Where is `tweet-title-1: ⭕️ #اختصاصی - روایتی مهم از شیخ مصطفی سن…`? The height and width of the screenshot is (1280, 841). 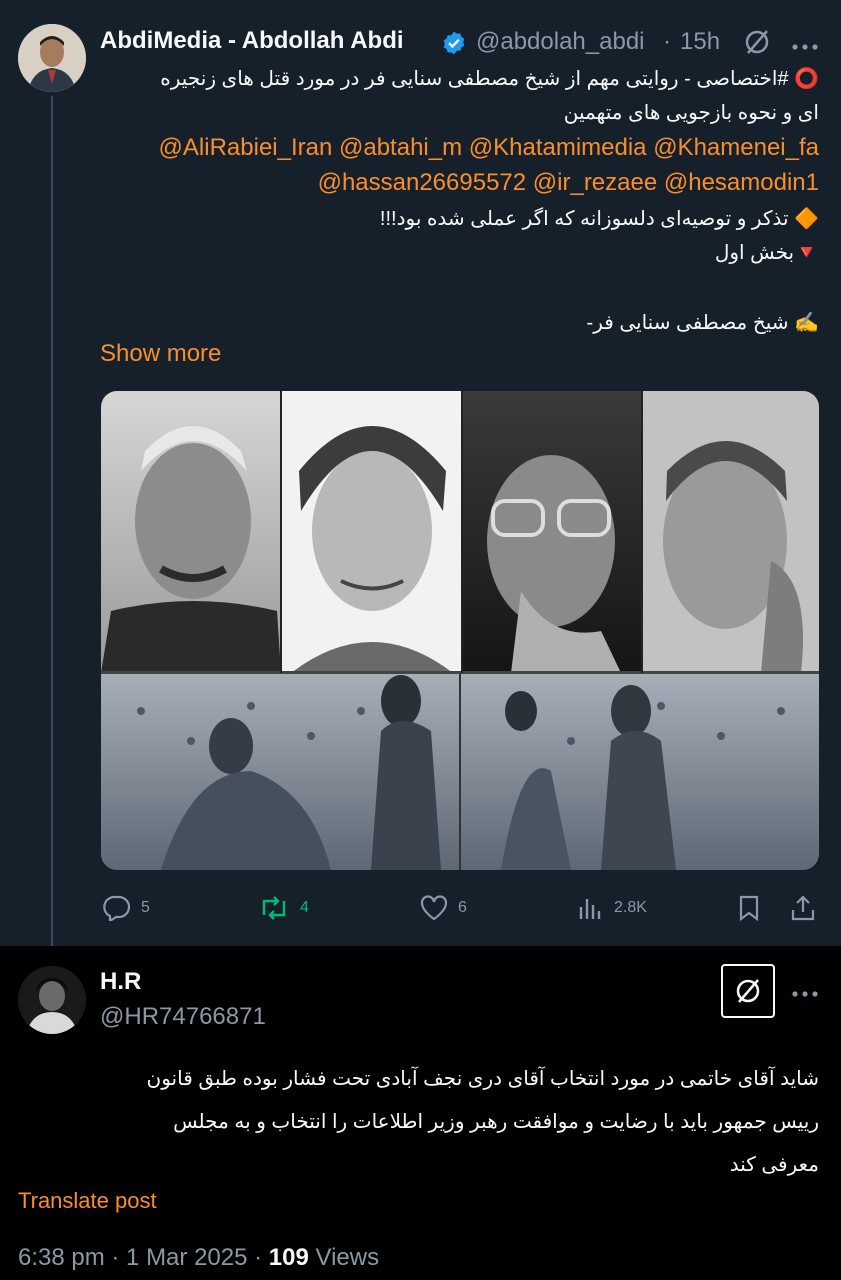
tweet-title-1: ⭕️ #اختصاصی - روایتی مهم از شیخ مصطفی سن… is located at coordinates (489, 79).